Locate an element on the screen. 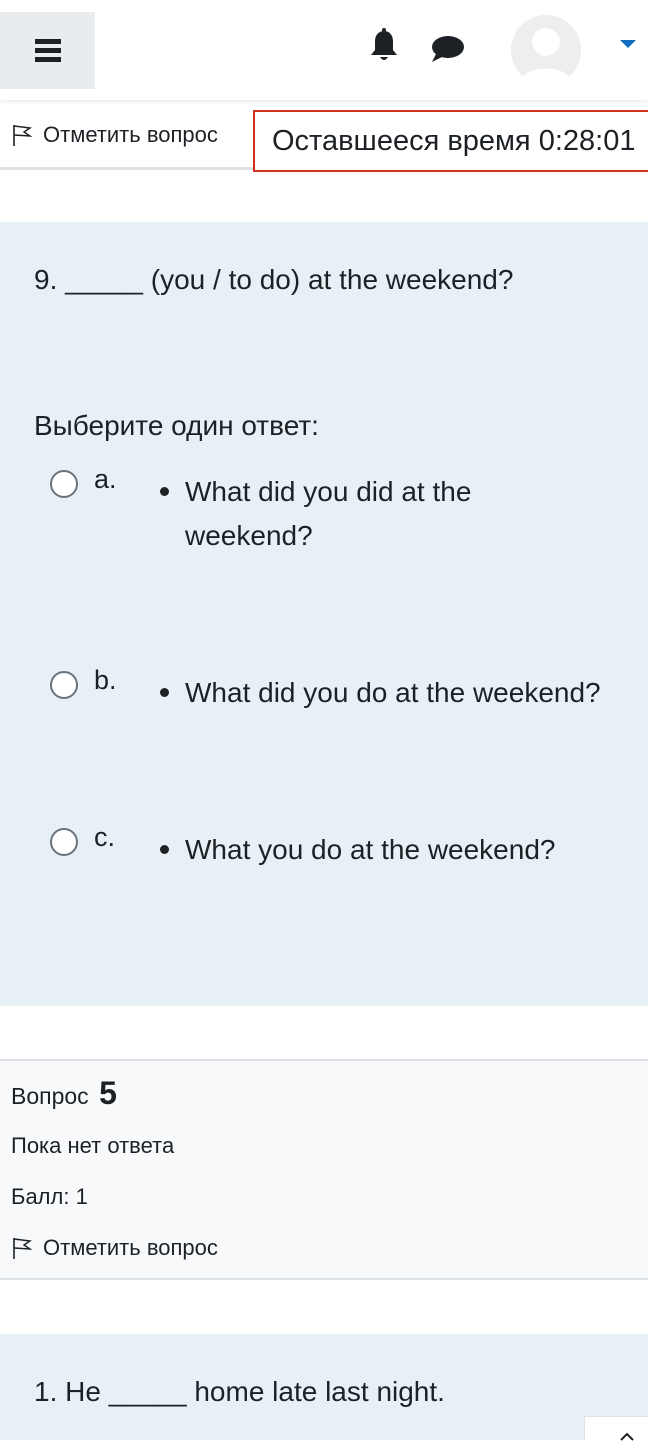  hamburger-menu-button is located at coordinates (47, 50).